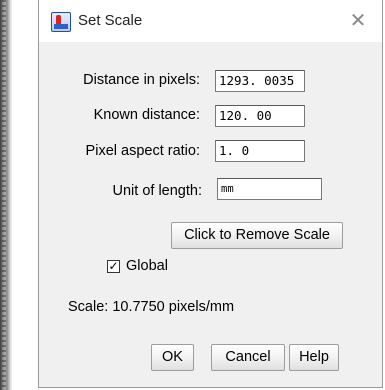 The image size is (385, 390). I want to click on unit-of-length-label: Unit of length:, so click(157, 191).